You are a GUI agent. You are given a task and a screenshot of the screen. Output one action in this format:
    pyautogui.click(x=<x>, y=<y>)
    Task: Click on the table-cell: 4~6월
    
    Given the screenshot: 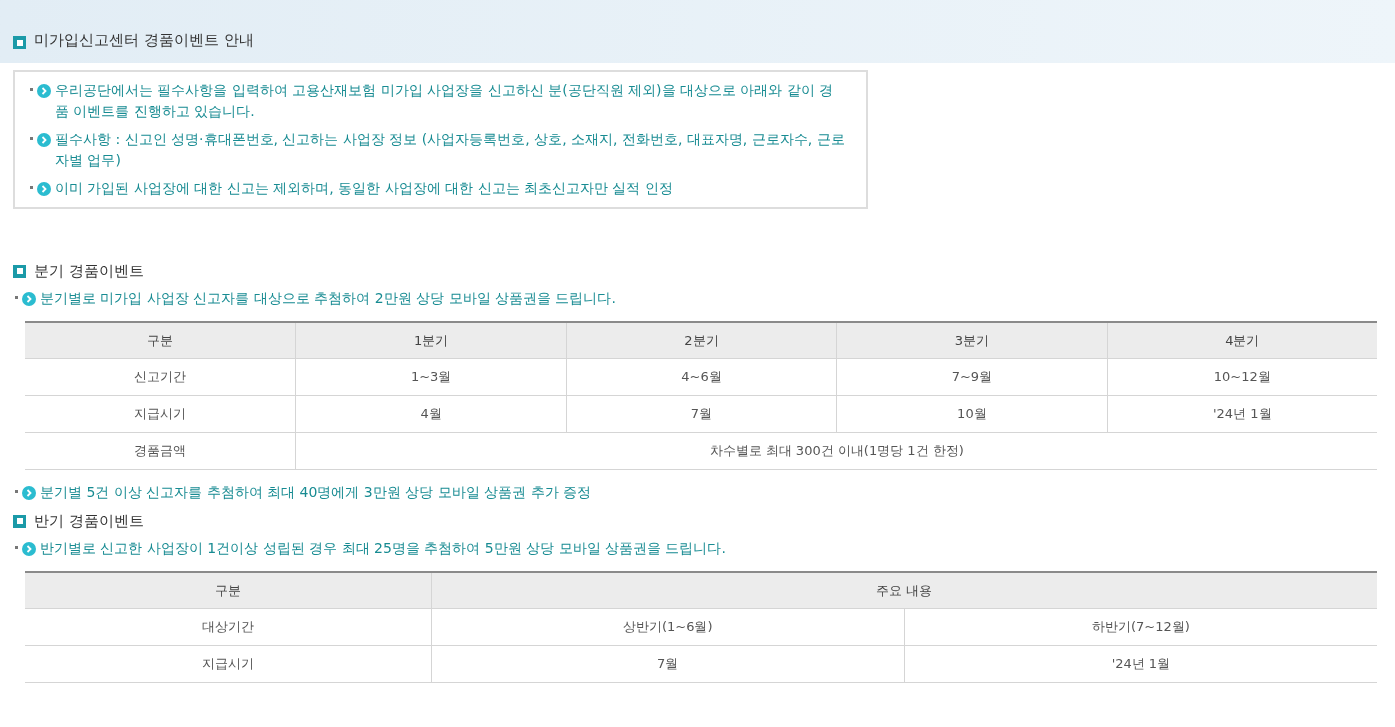 What is the action you would take?
    pyautogui.click(x=701, y=377)
    